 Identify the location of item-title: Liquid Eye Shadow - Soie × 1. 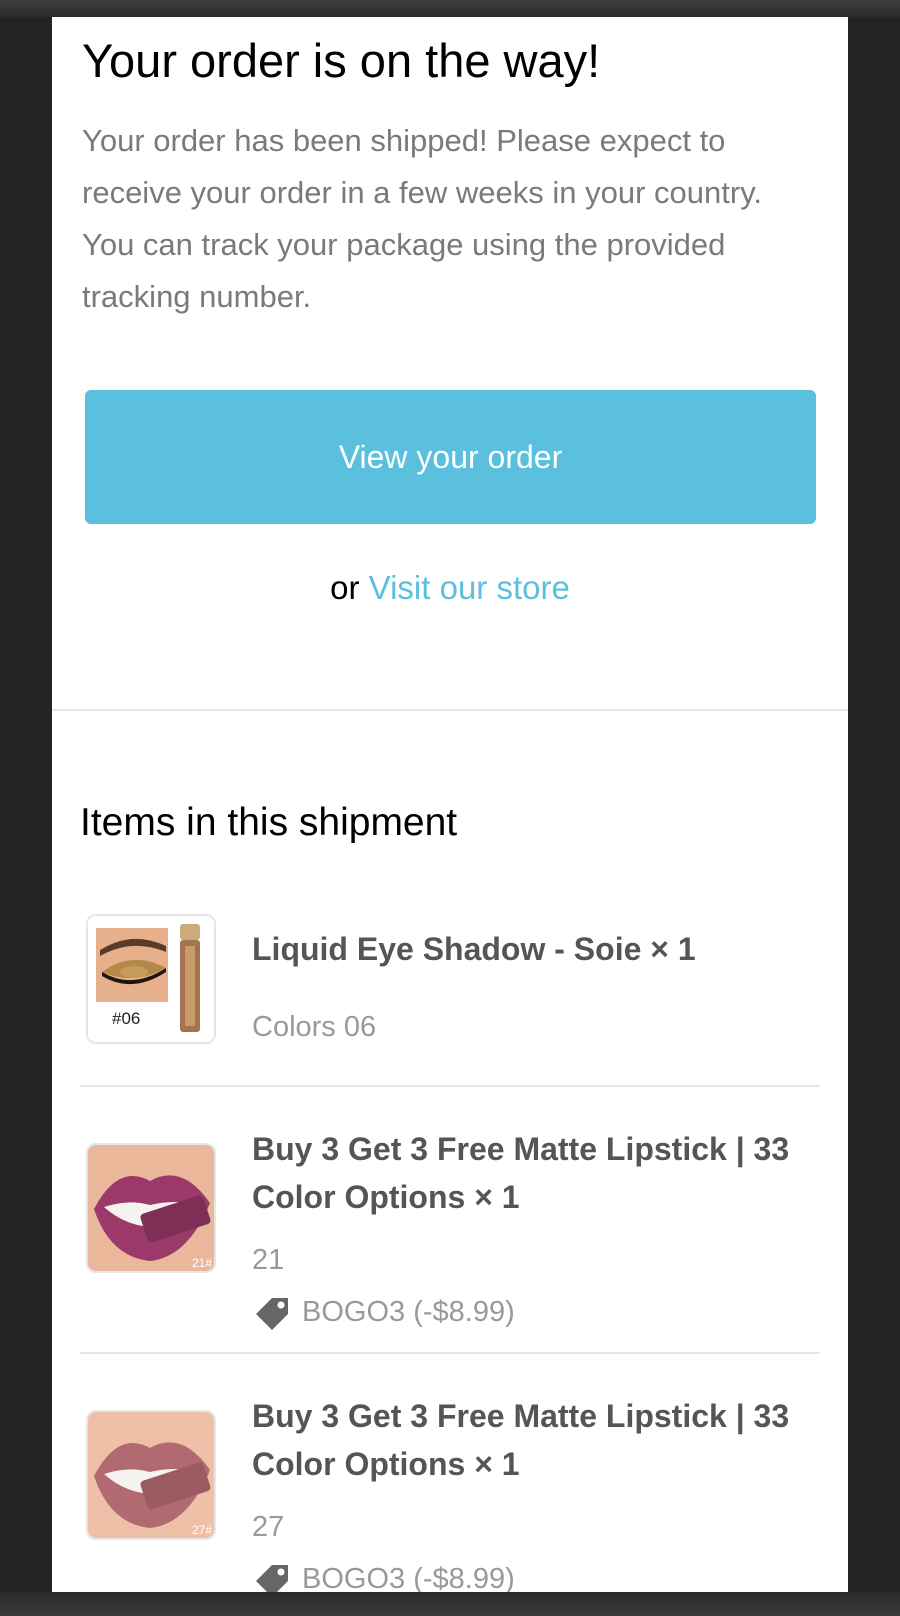
(474, 949).